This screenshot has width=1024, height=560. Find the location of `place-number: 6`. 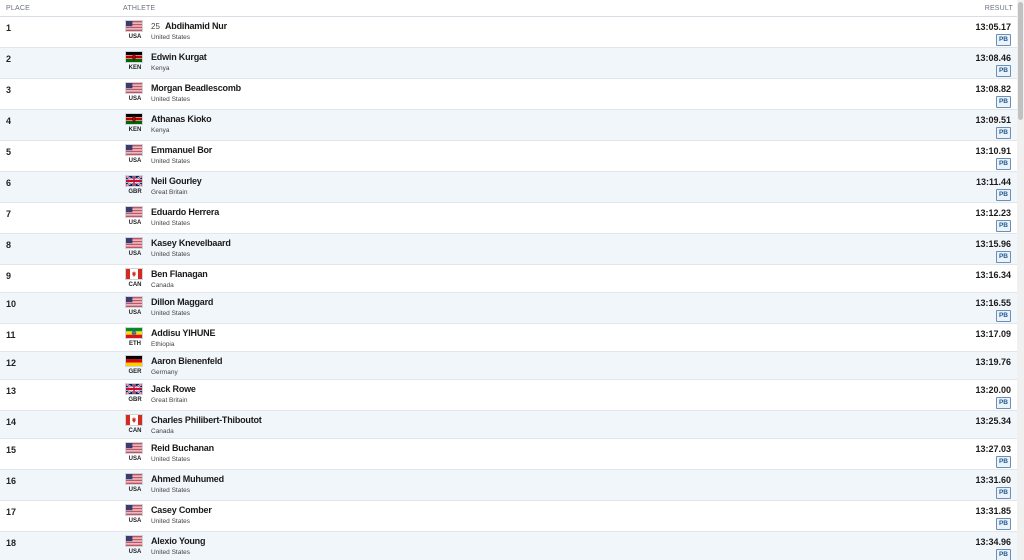

place-number: 6 is located at coordinates (9, 183).